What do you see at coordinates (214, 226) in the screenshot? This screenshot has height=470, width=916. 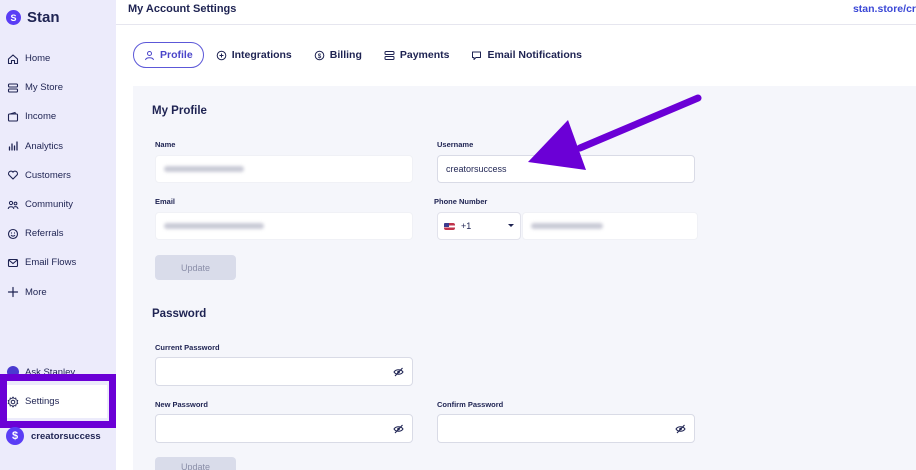 I see `redacted-email` at bounding box center [214, 226].